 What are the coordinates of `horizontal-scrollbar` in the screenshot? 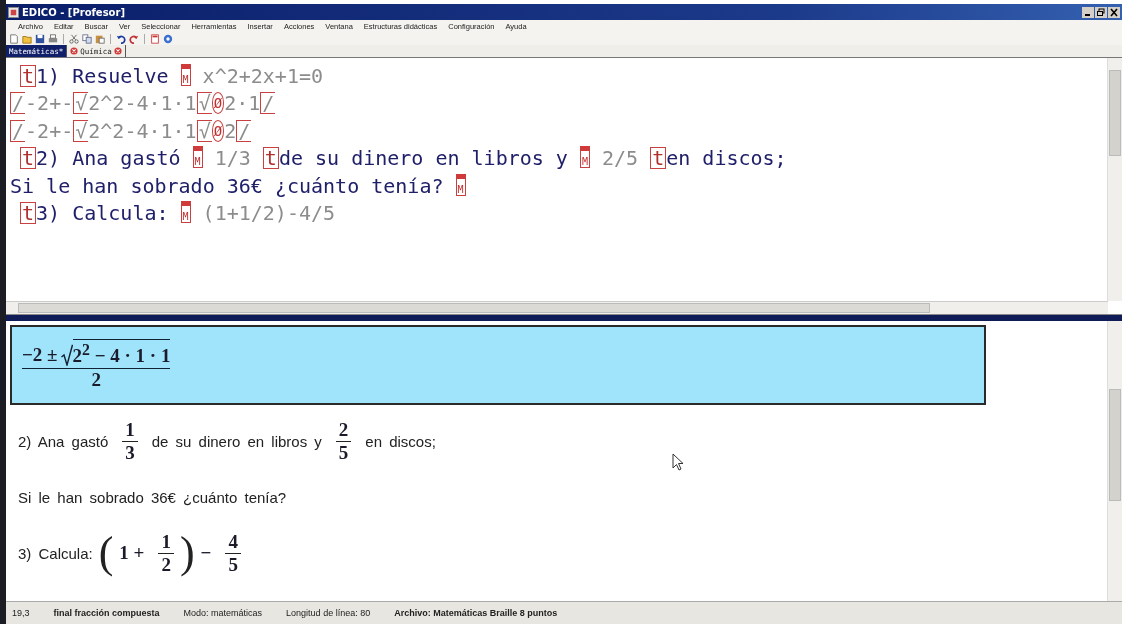 It's located at (557, 307).